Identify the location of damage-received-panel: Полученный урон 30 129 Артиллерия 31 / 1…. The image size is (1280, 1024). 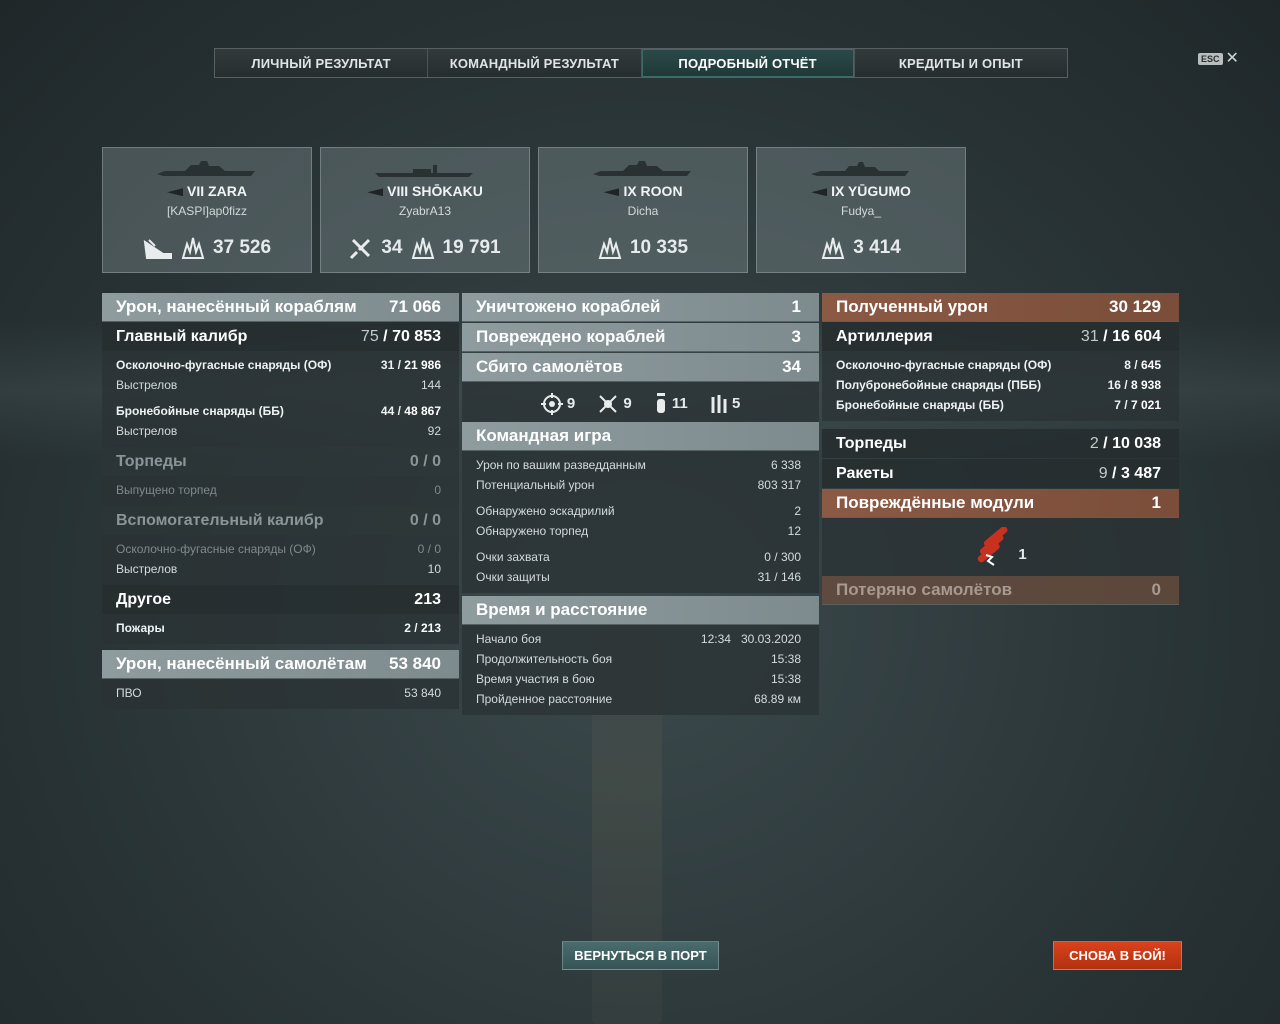
(1000, 449).